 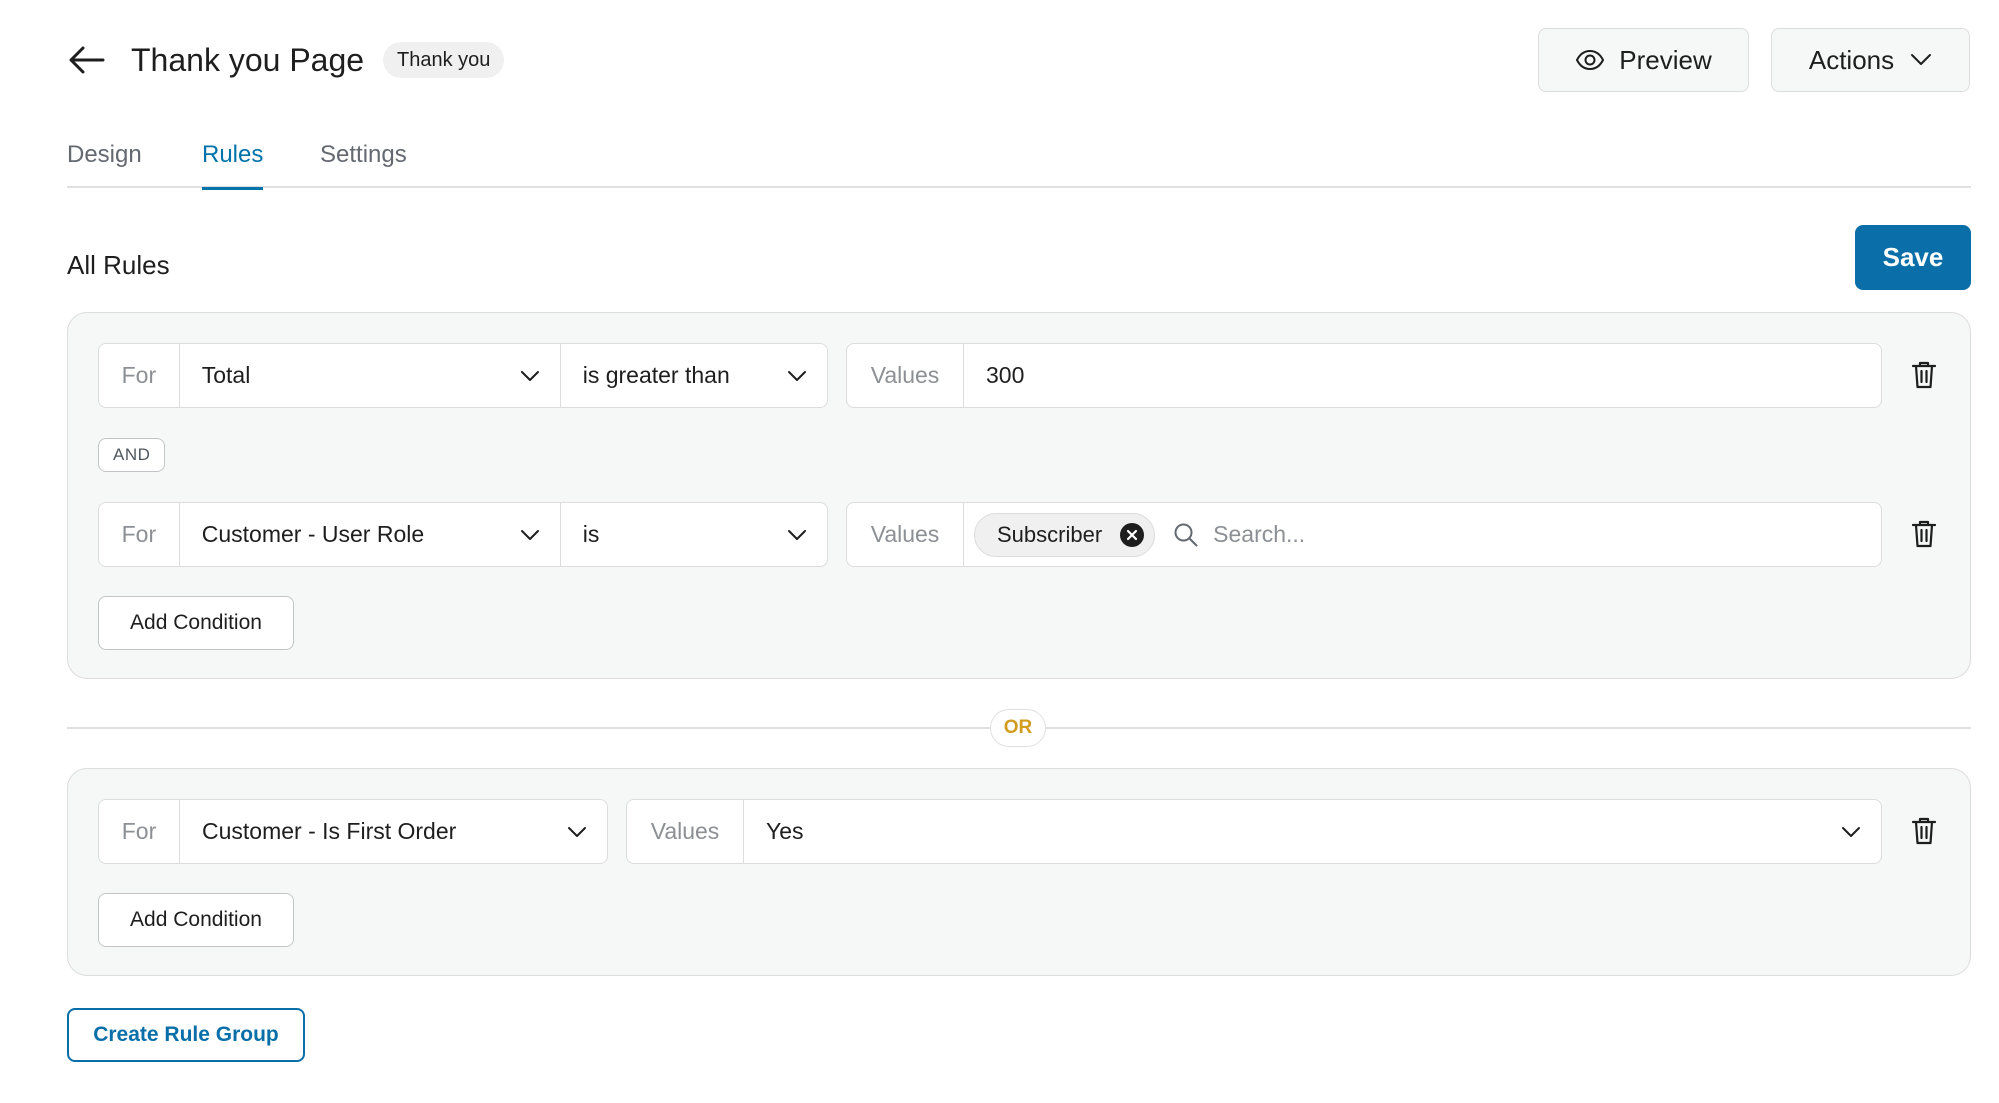 I want to click on page-title: Thank you Page, so click(x=248, y=60).